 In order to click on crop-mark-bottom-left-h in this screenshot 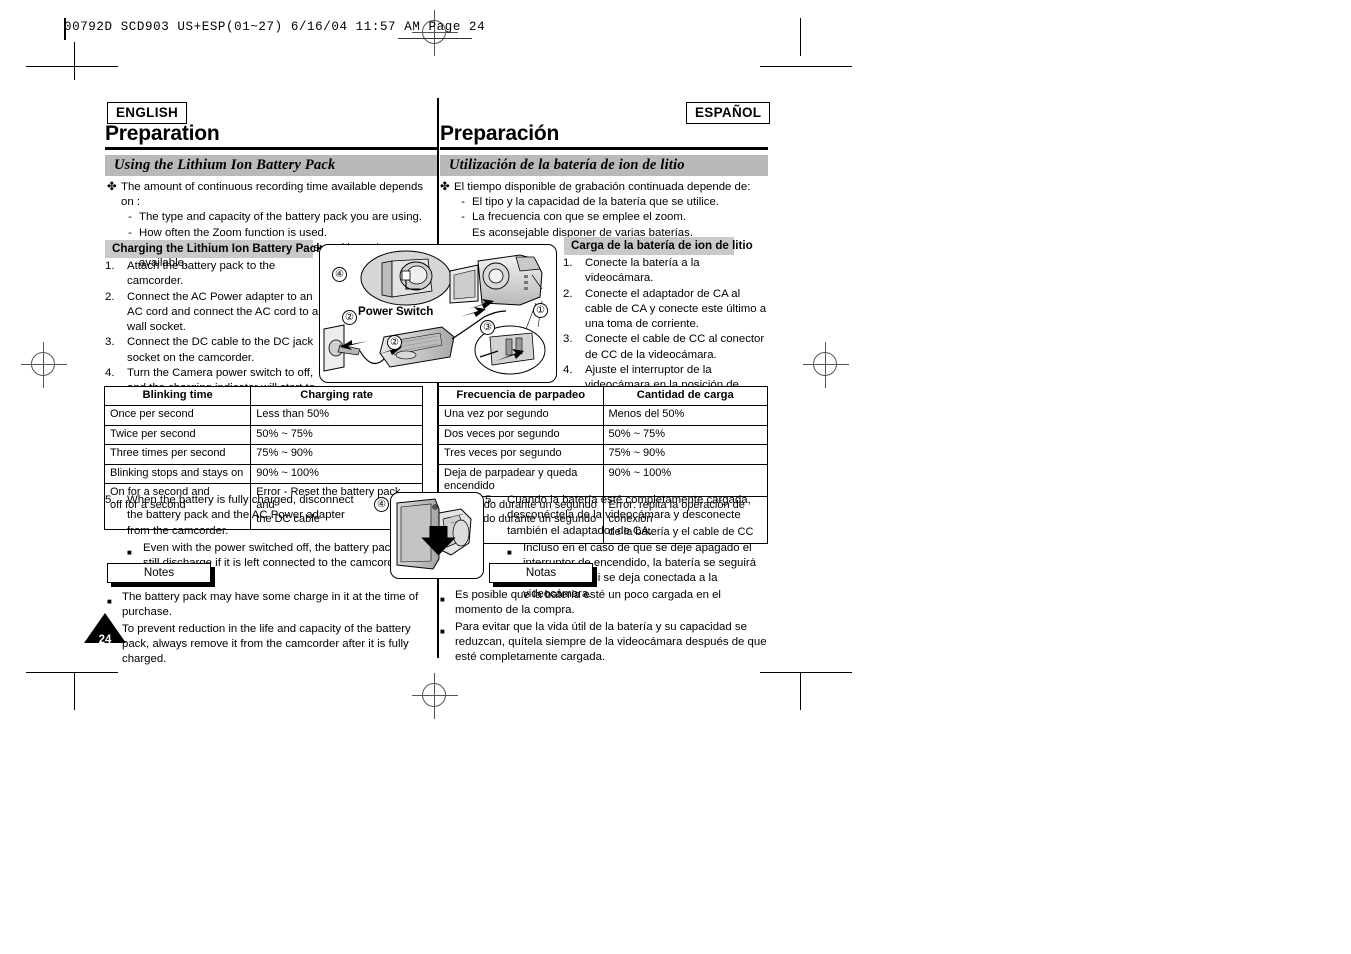, I will do `click(72, 673)`.